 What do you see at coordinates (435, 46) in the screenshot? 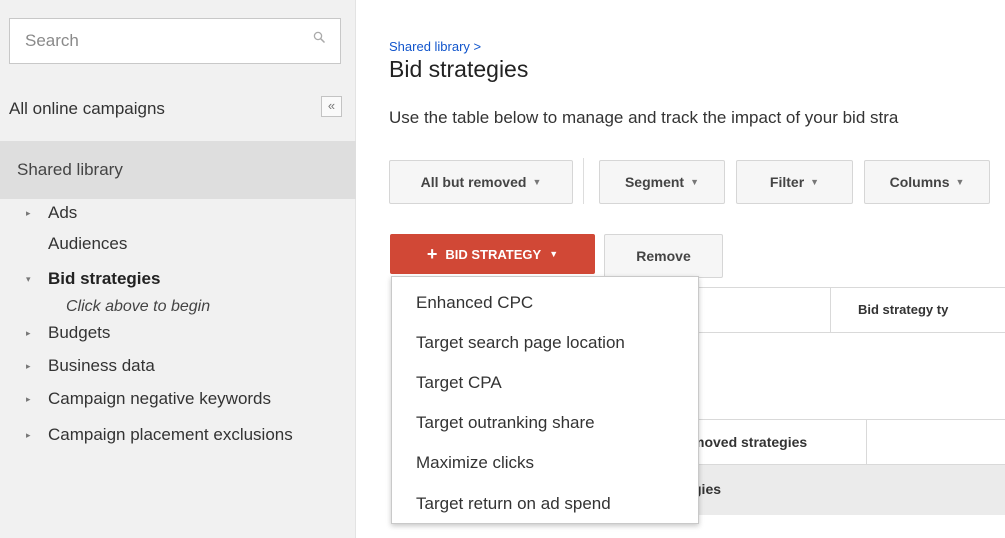
I see `breadcrumb: Shared library >` at bounding box center [435, 46].